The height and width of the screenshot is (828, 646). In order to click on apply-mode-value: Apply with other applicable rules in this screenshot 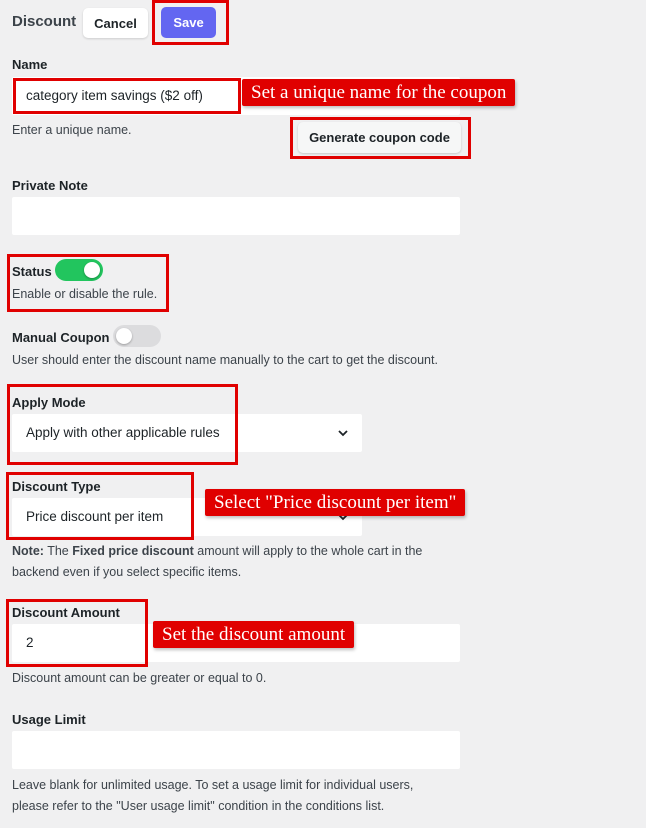, I will do `click(123, 432)`.